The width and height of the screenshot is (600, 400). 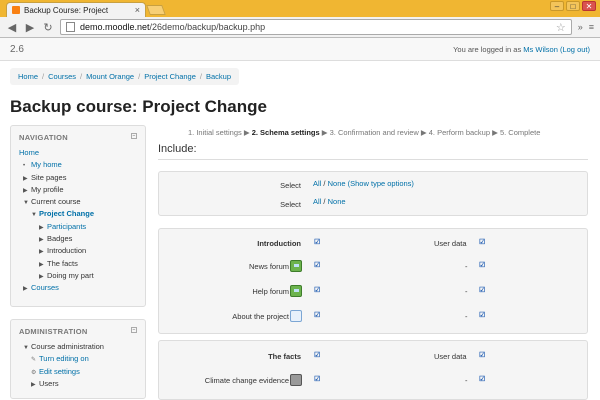 I want to click on browser-tab: Backup Course: Project ×, so click(x=76, y=9).